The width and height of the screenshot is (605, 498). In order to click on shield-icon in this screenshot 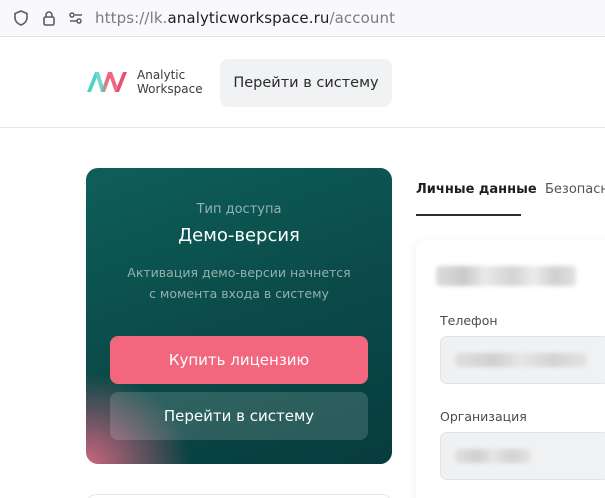, I will do `click(21, 18)`.